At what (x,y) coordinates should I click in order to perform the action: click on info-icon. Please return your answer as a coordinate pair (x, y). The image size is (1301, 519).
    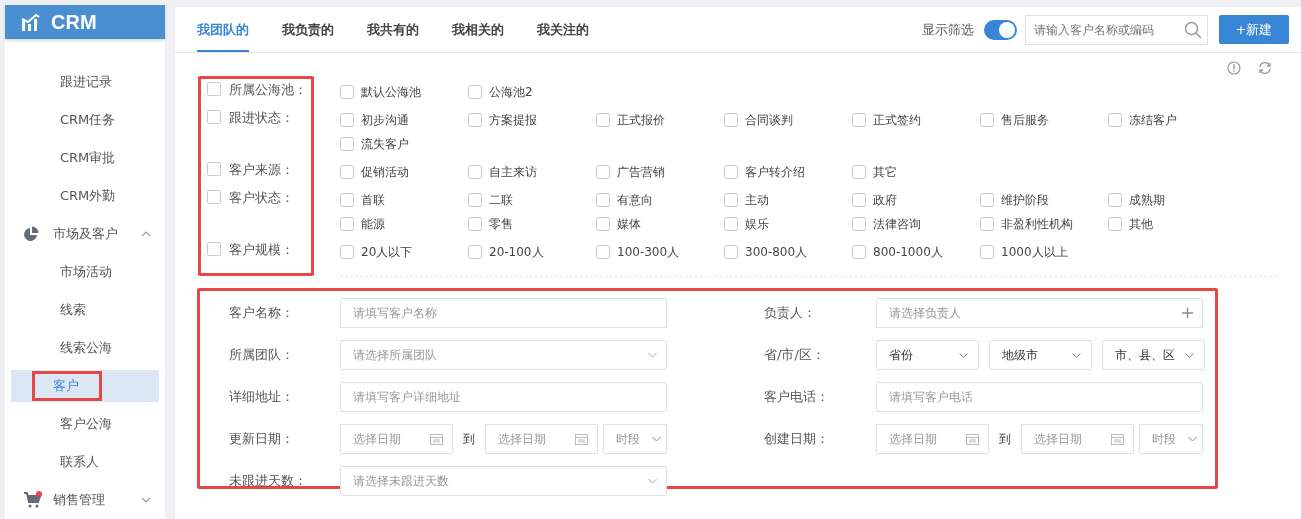
    Looking at the image, I should click on (1234, 68).